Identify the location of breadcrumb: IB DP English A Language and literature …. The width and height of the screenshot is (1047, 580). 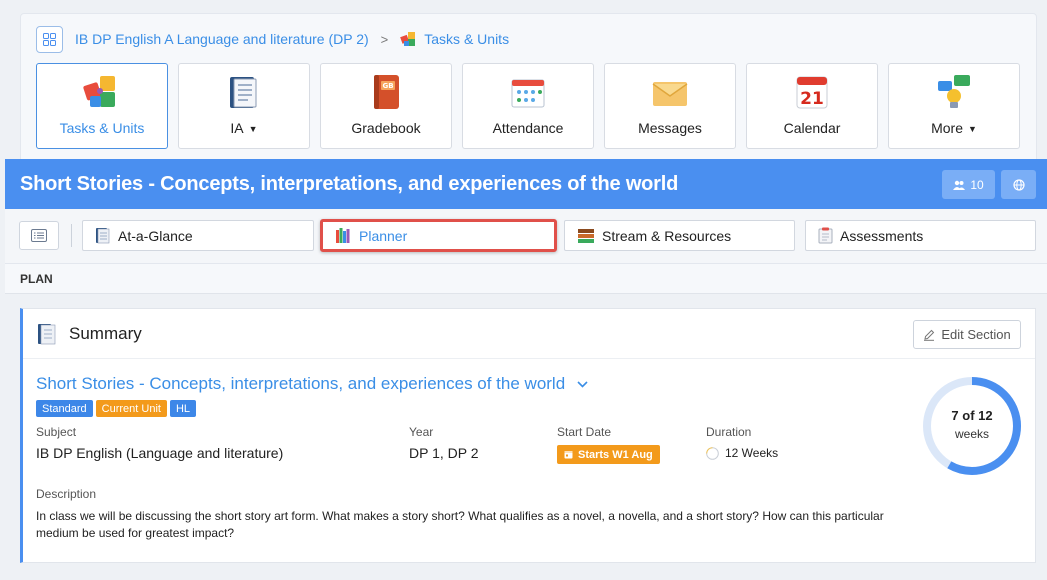
(272, 39).